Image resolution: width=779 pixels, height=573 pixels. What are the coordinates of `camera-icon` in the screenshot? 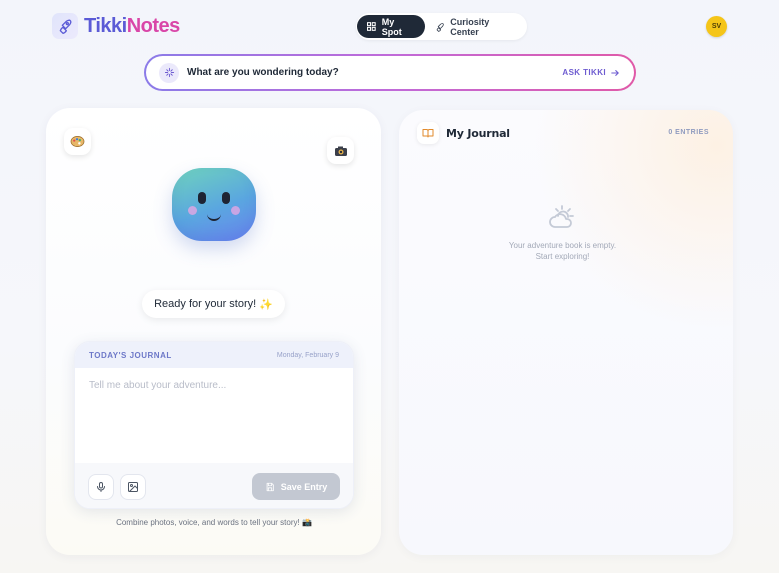 It's located at (340, 150).